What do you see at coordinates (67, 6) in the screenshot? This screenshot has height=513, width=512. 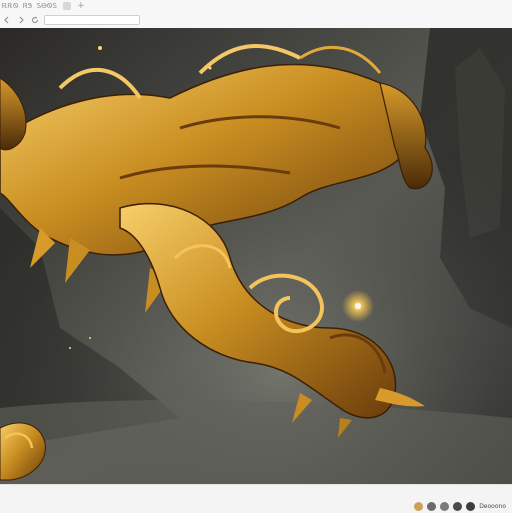 I see `favicon-icon` at bounding box center [67, 6].